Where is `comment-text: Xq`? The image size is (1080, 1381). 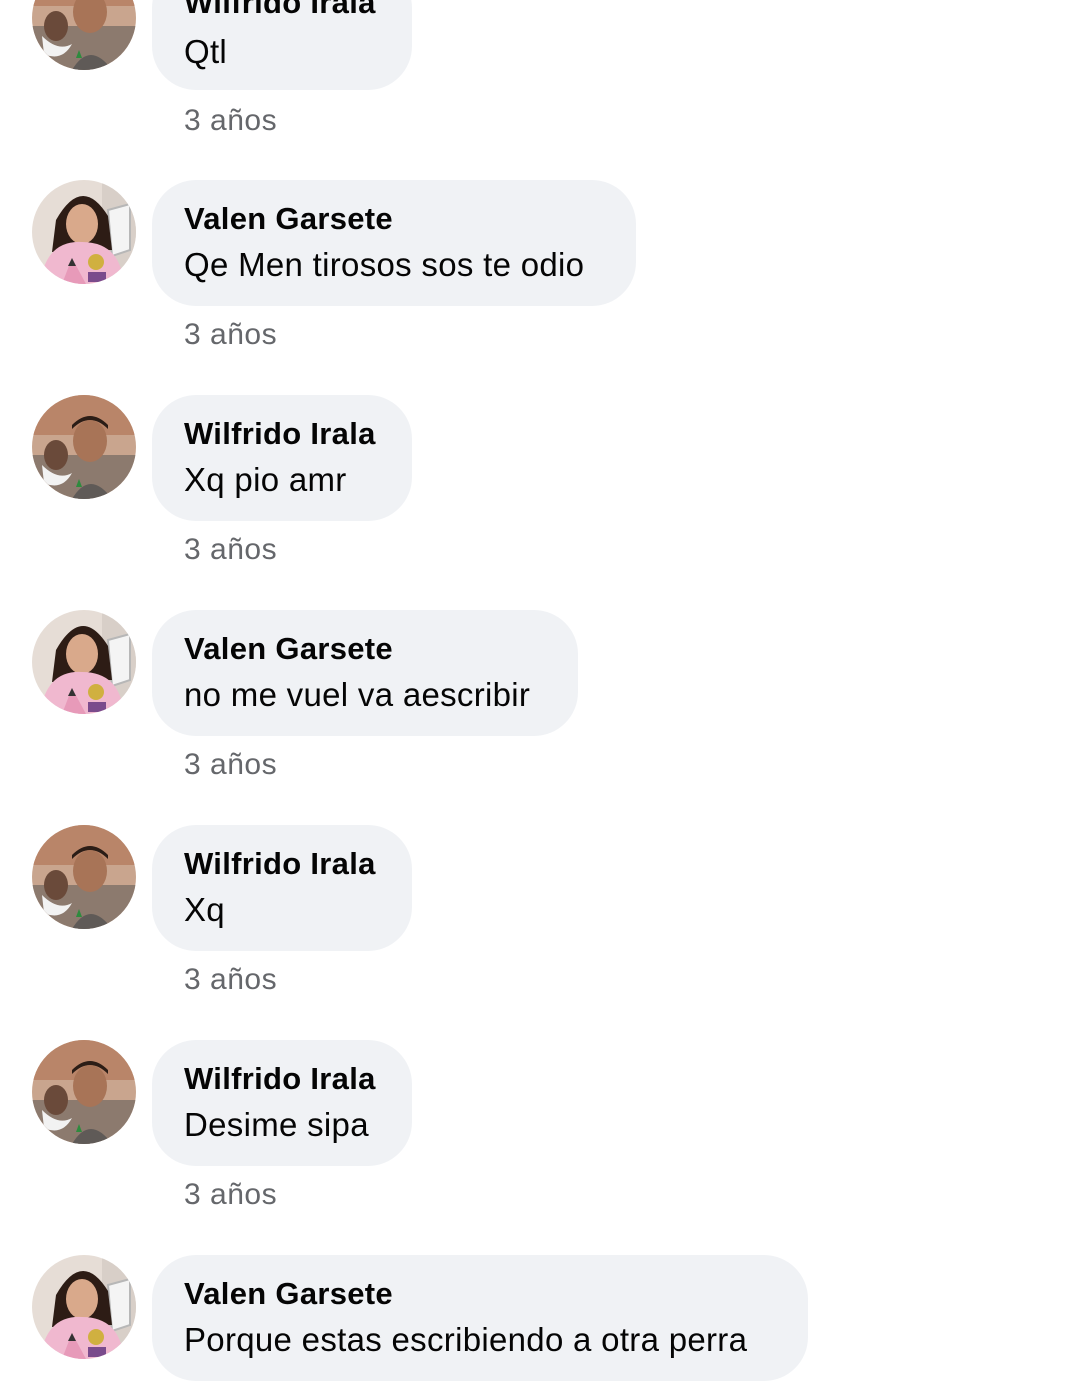
comment-text: Xq is located at coordinates (204, 909).